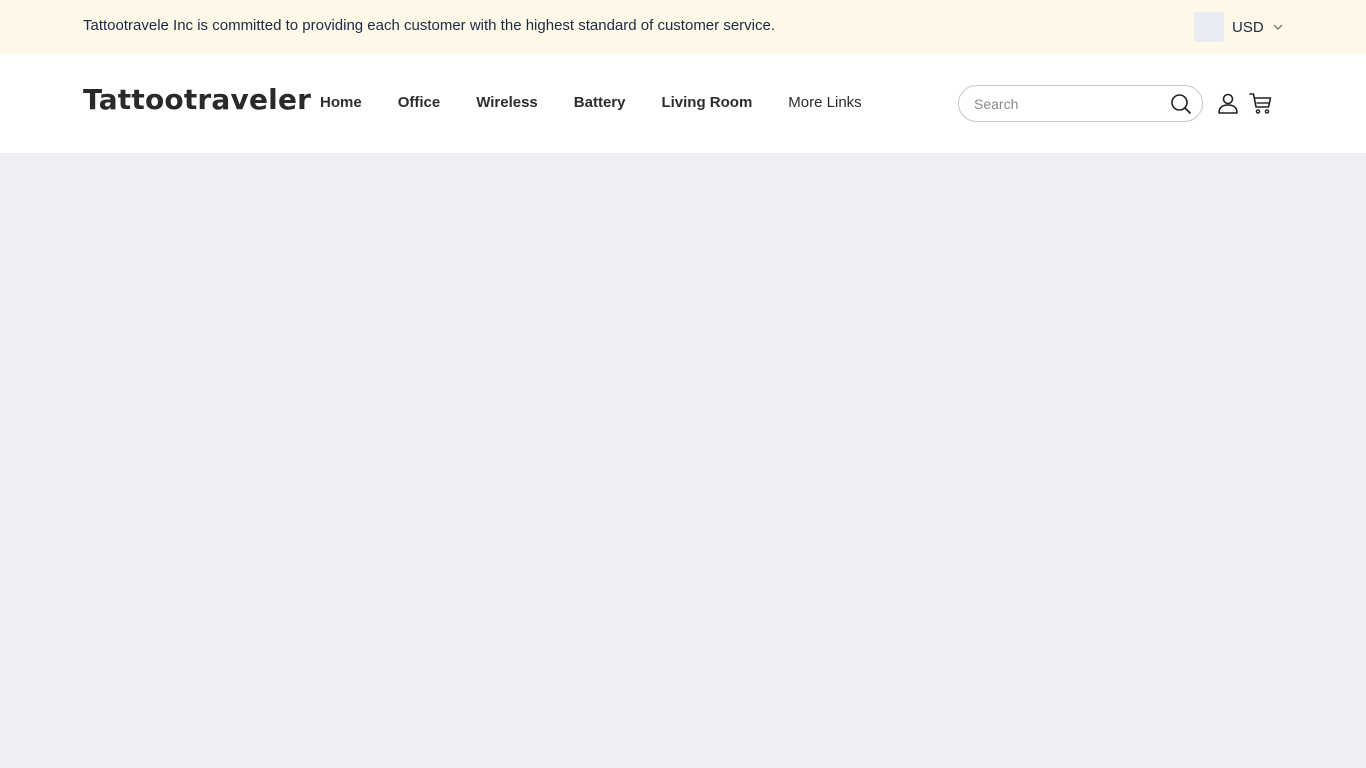 This screenshot has width=1366, height=768. What do you see at coordinates (507, 102) in the screenshot?
I see `nav-item-wireless: Wireless` at bounding box center [507, 102].